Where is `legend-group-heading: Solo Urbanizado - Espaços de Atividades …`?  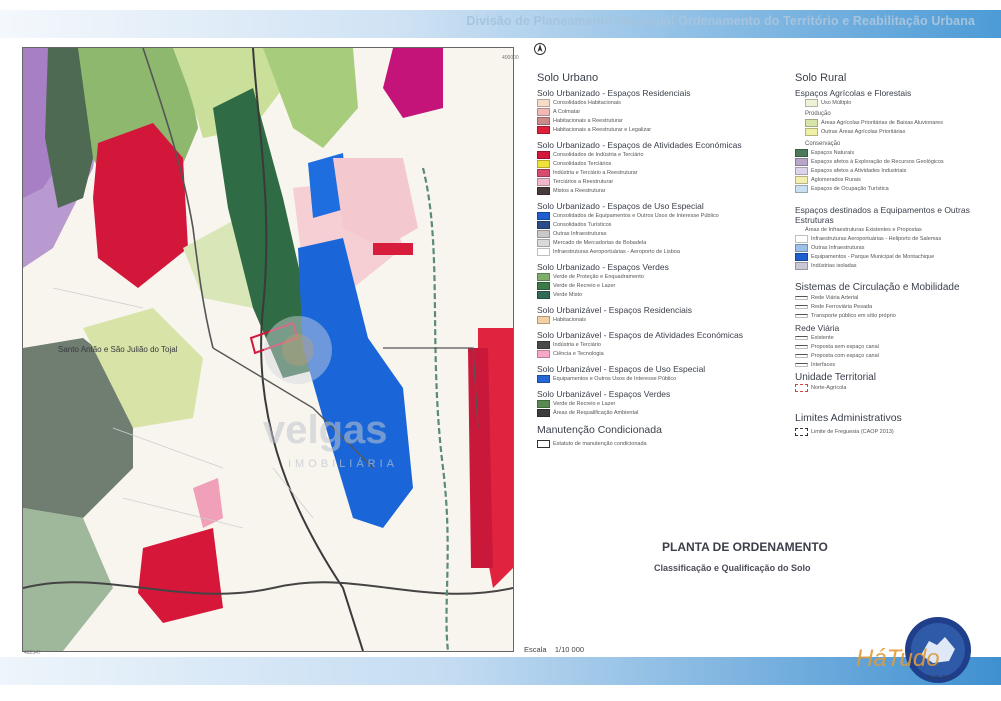 legend-group-heading: Solo Urbanizado - Espaços de Atividades … is located at coordinates (639, 145).